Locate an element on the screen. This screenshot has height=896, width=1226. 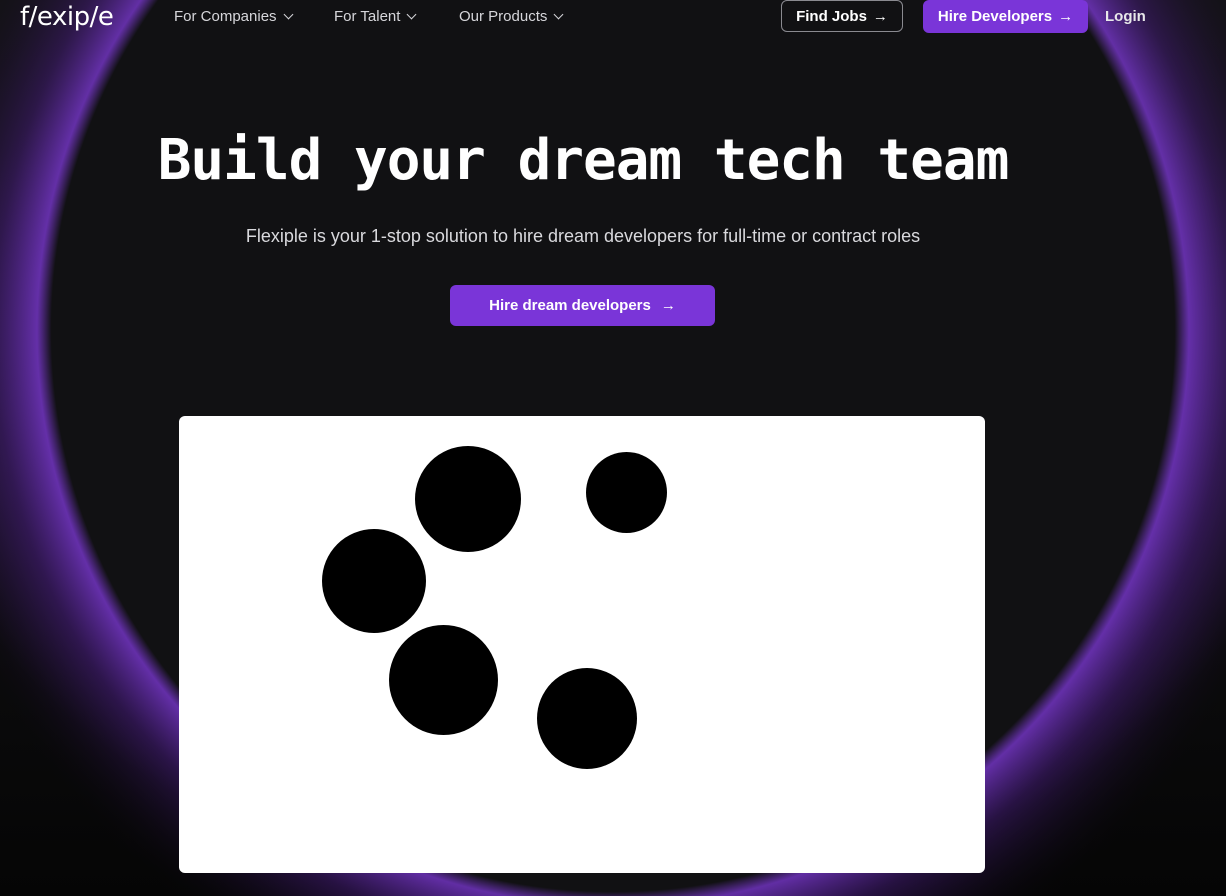
hire-dream-developers-button: Hire dream developers → is located at coordinates (582, 305).